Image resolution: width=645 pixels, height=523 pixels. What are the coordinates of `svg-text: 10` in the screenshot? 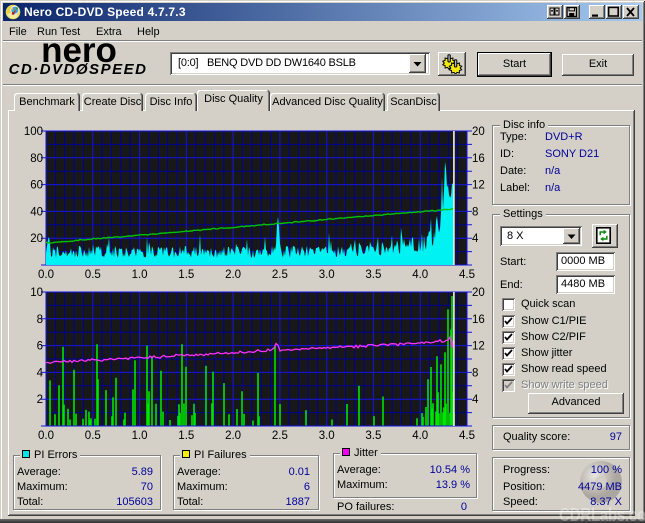 It's located at (36, 293).